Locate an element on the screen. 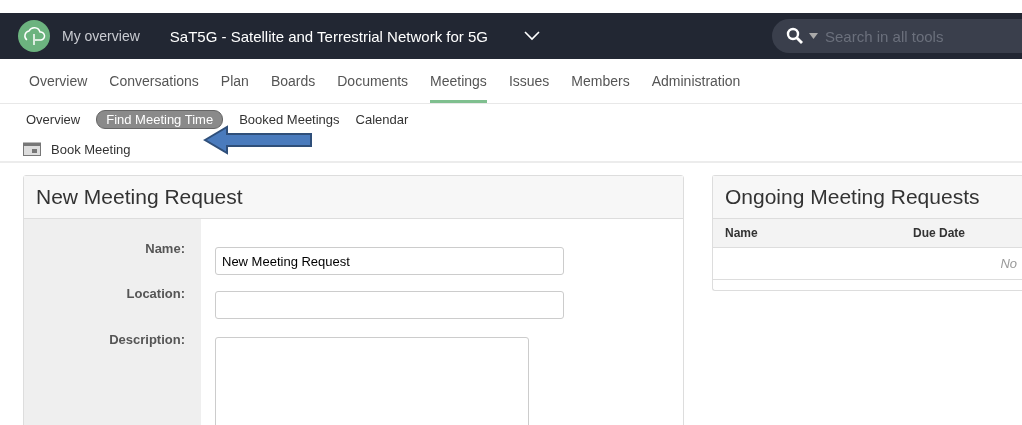  text-field is located at coordinates (389, 305).